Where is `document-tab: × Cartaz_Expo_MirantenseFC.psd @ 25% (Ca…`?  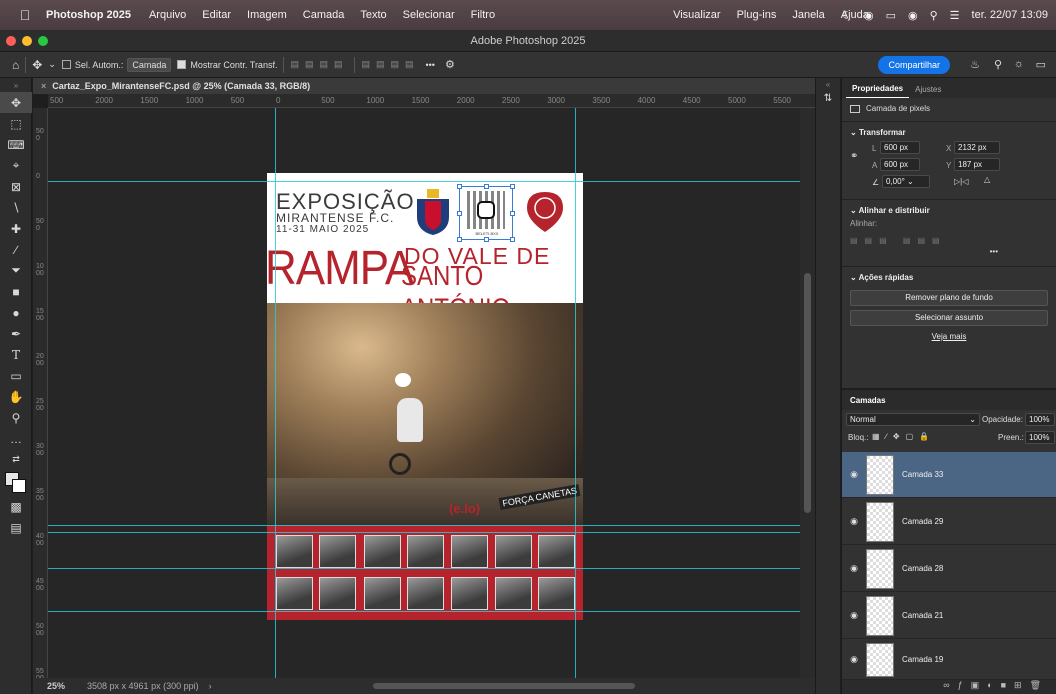
document-tab: × Cartaz_Expo_MirantenseFC.psd @ 25% (Ca… is located at coordinates (424, 86).